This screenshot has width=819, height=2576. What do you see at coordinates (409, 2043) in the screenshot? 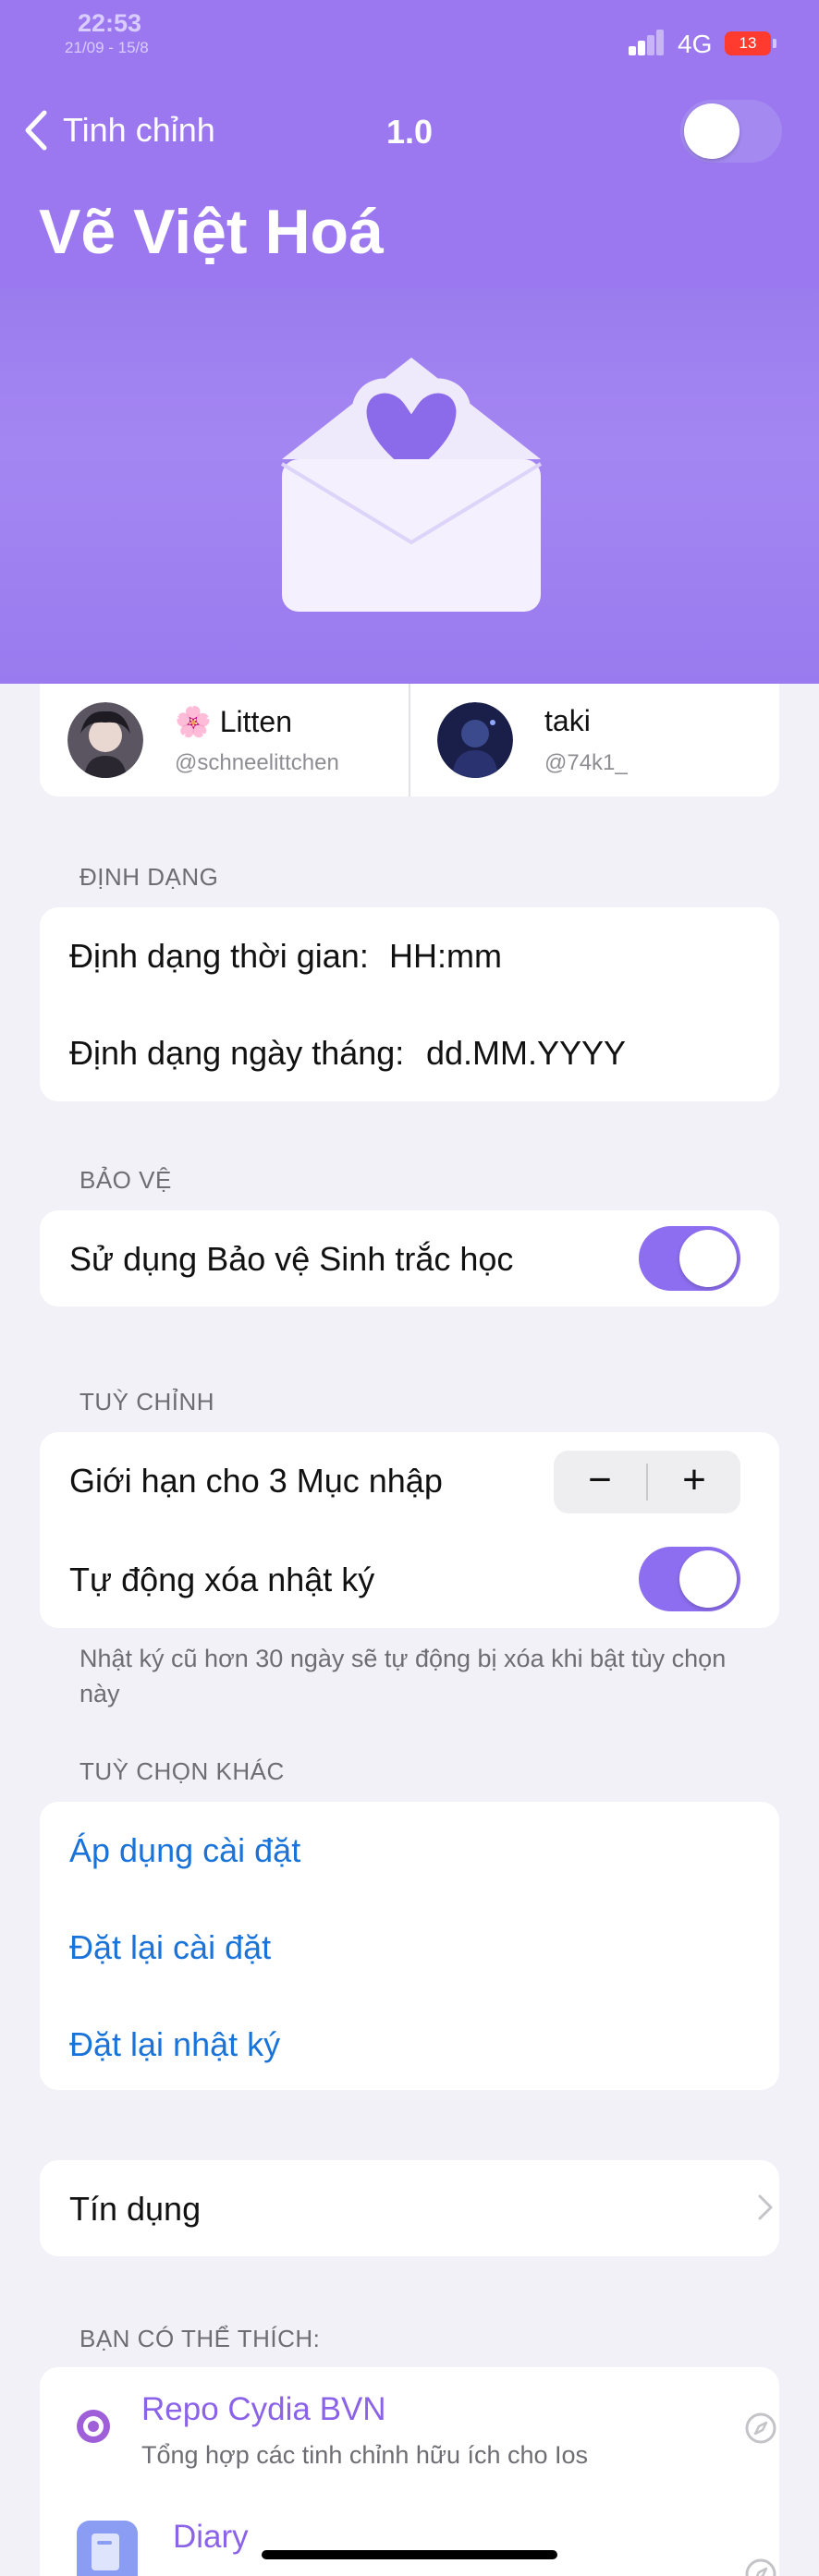
I see `reset-log-row: Đặt lại nhật ký` at bounding box center [409, 2043].